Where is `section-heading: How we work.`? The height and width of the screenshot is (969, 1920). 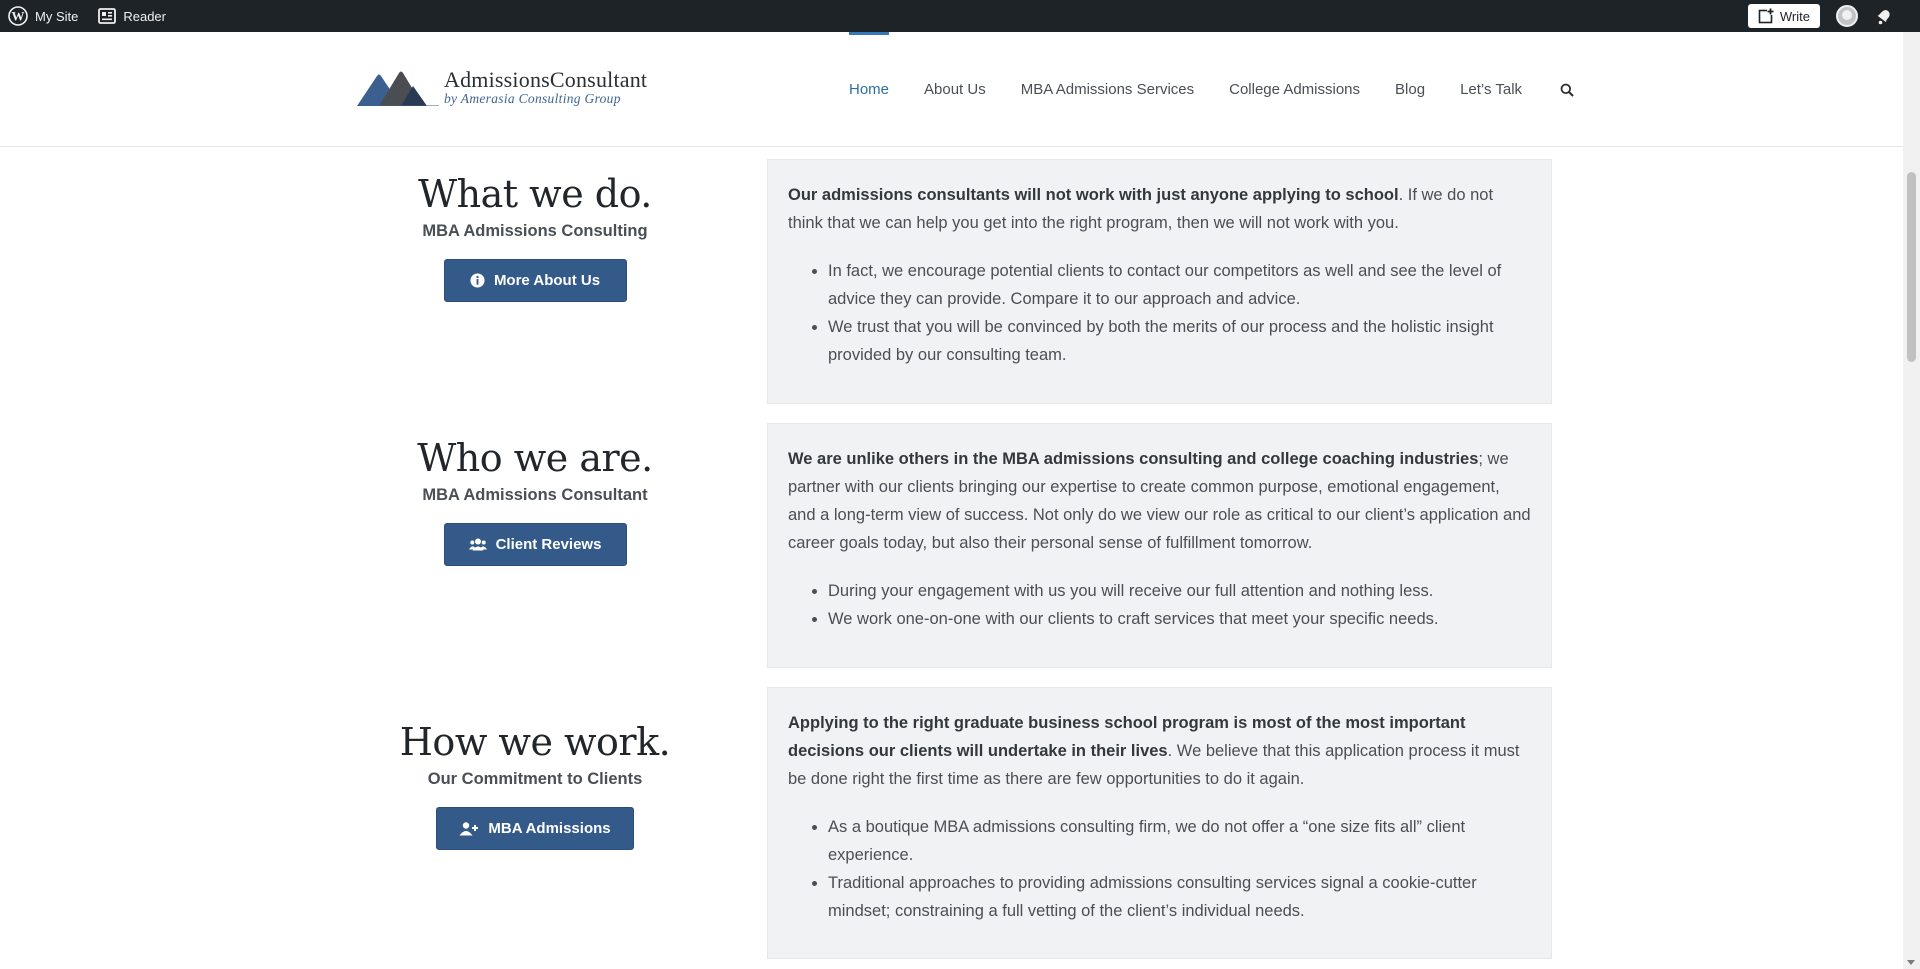 section-heading: How we work. is located at coordinates (535, 742).